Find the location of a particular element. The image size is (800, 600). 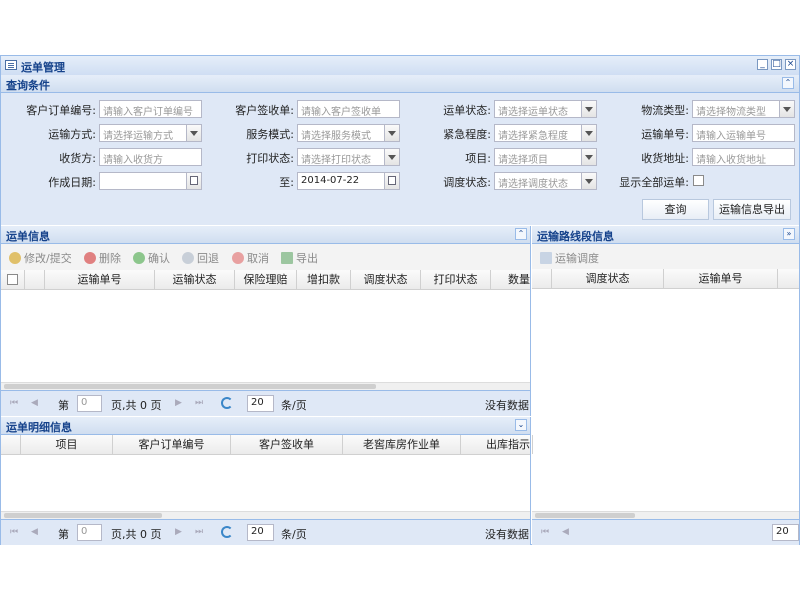

cancel-icon is located at coordinates (238, 258).